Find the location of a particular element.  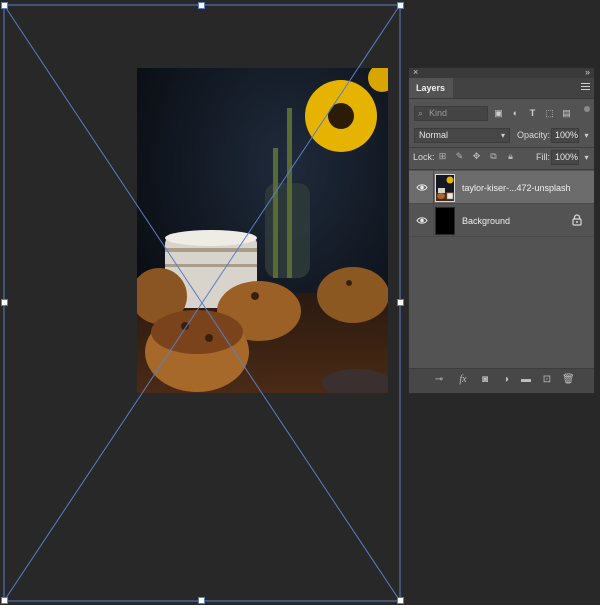

transform-handle-top-right is located at coordinates (400, 5).